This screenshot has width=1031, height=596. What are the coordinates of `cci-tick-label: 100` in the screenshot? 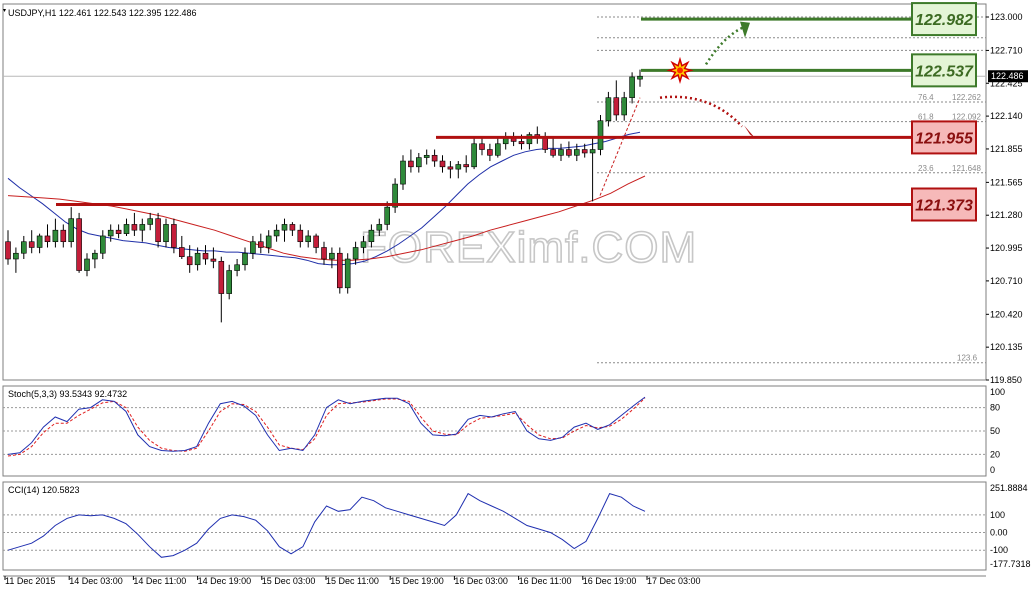 It's located at (997, 515).